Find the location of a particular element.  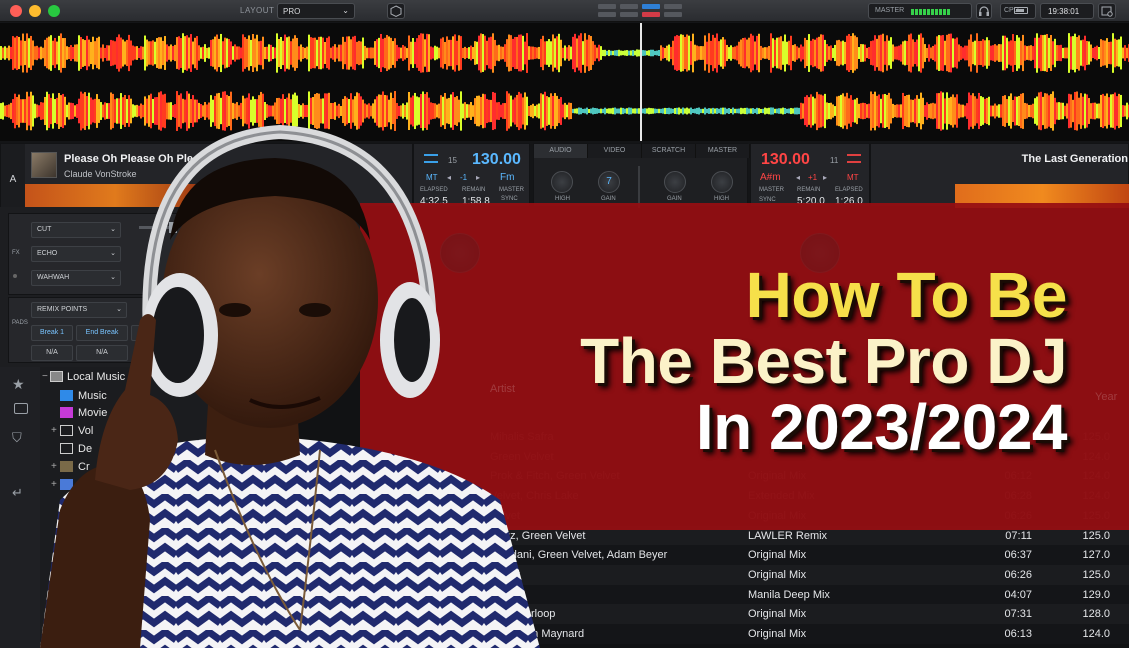

zoom-window-button is located at coordinates (54, 11).